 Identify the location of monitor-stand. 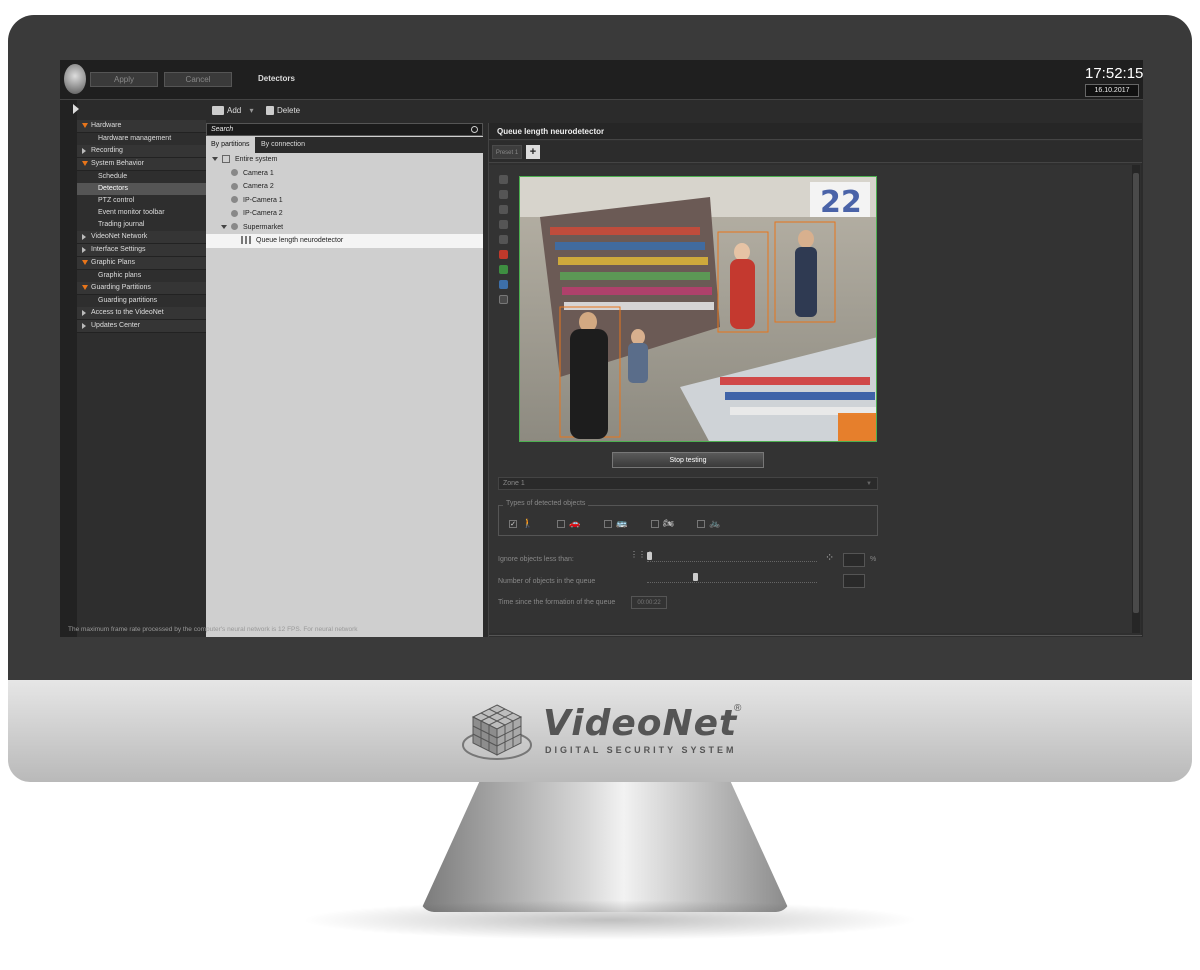
(605, 847).